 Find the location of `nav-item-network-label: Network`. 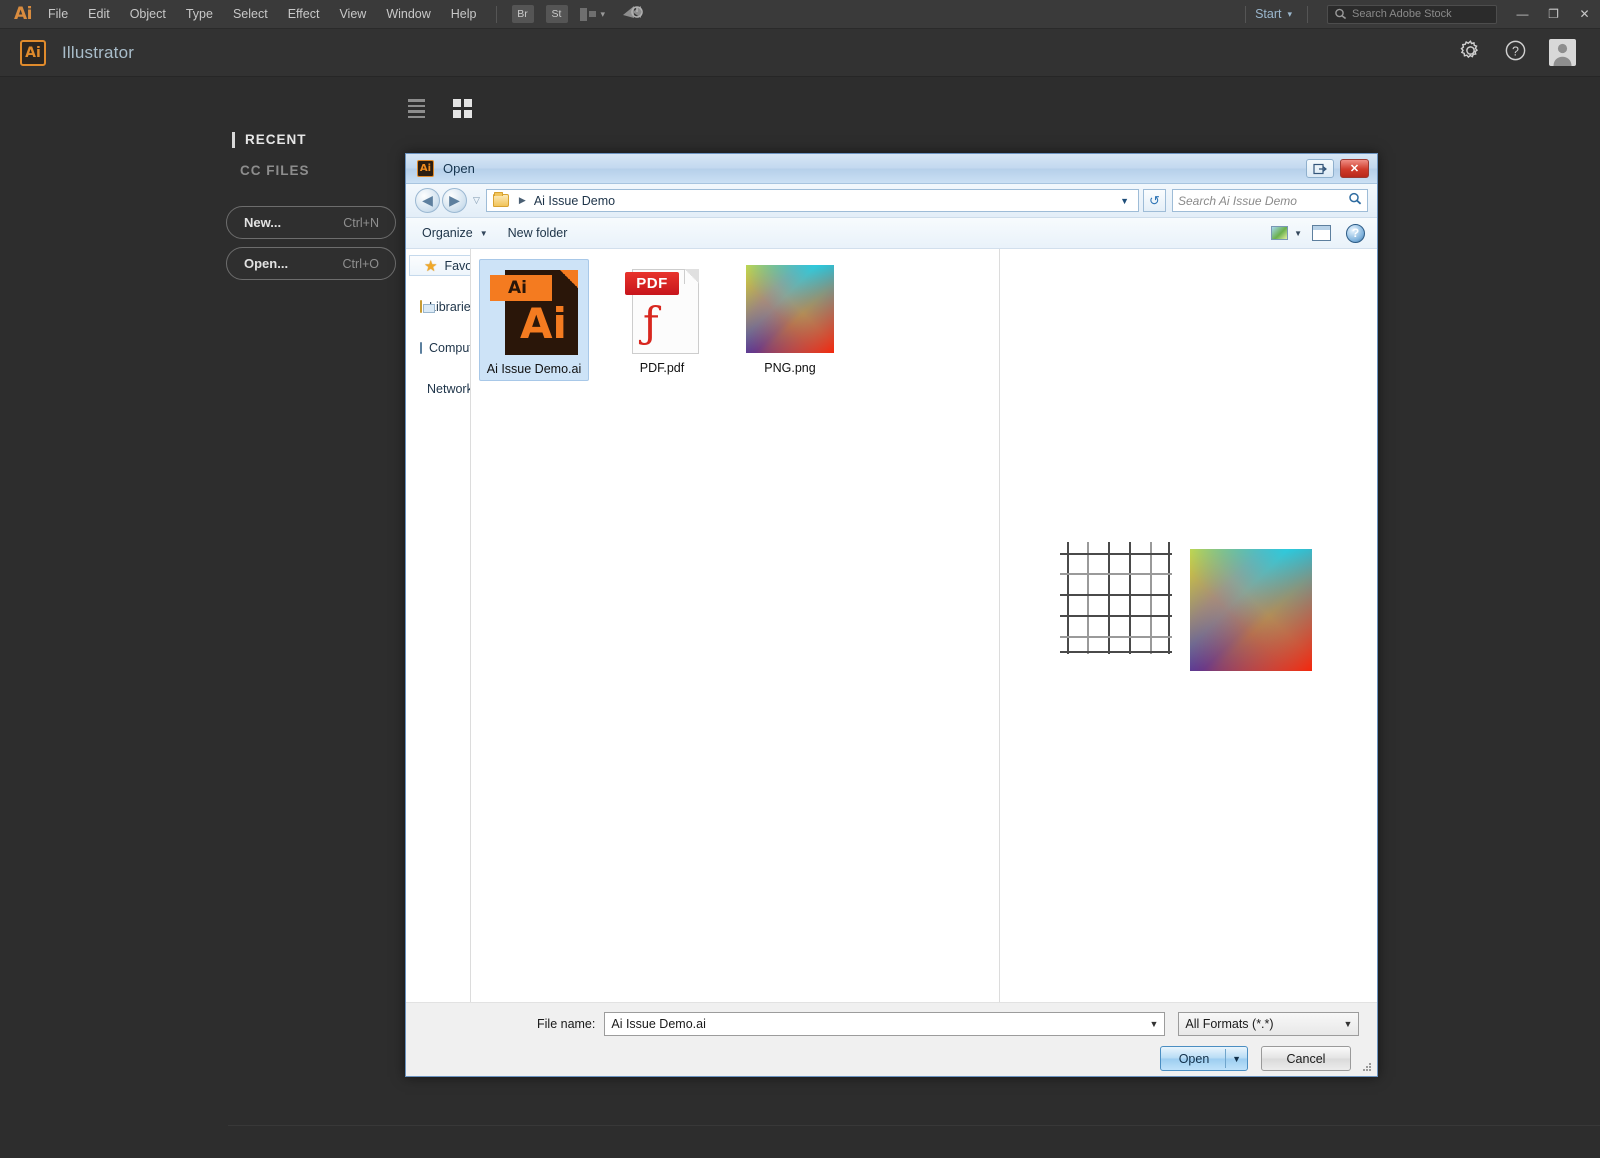

nav-item-network-label: Network is located at coordinates (449, 388).